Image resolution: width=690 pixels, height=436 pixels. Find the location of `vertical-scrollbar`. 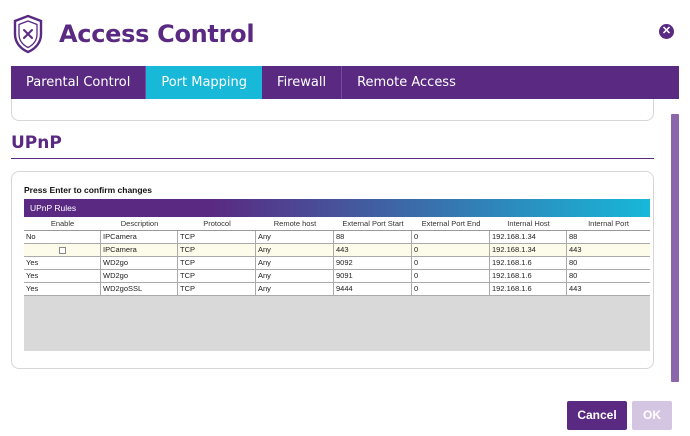

vertical-scrollbar is located at coordinates (675, 248).